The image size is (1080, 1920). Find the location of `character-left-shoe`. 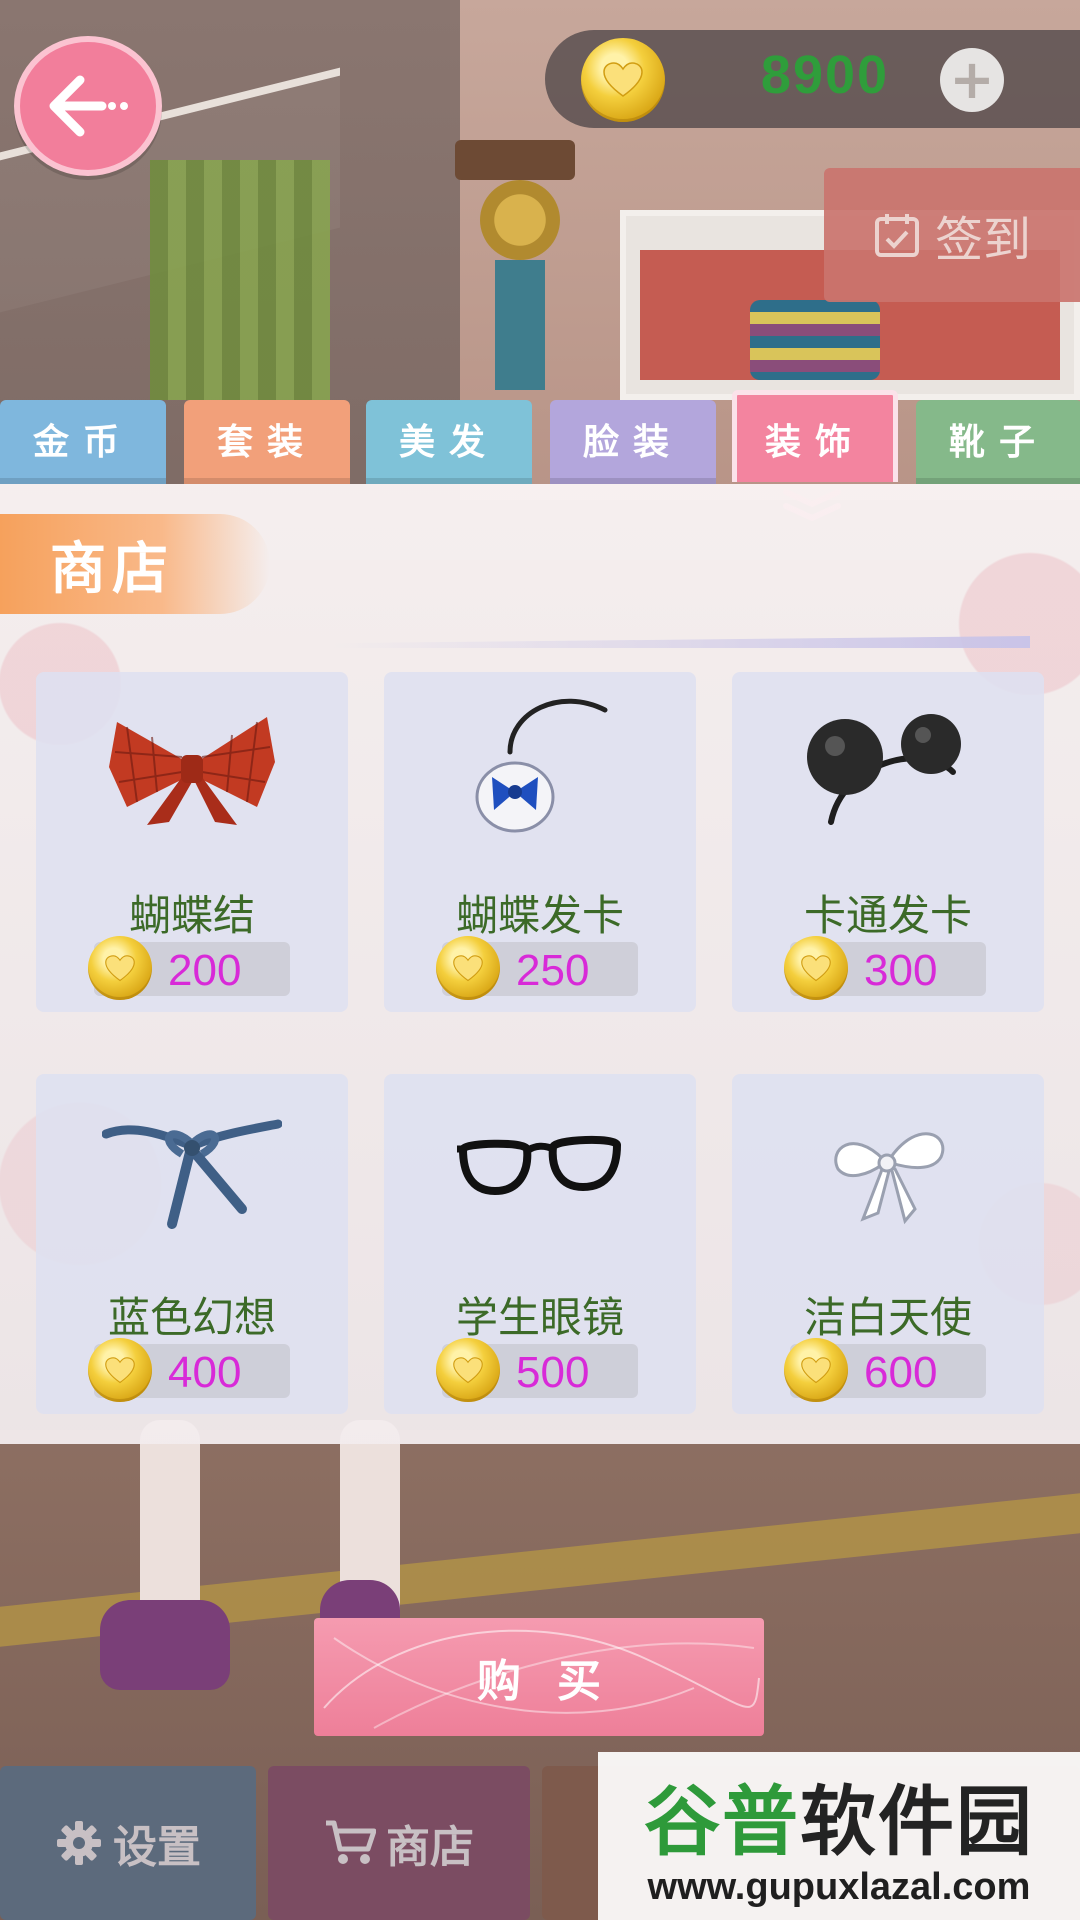

character-left-shoe is located at coordinates (165, 1645).